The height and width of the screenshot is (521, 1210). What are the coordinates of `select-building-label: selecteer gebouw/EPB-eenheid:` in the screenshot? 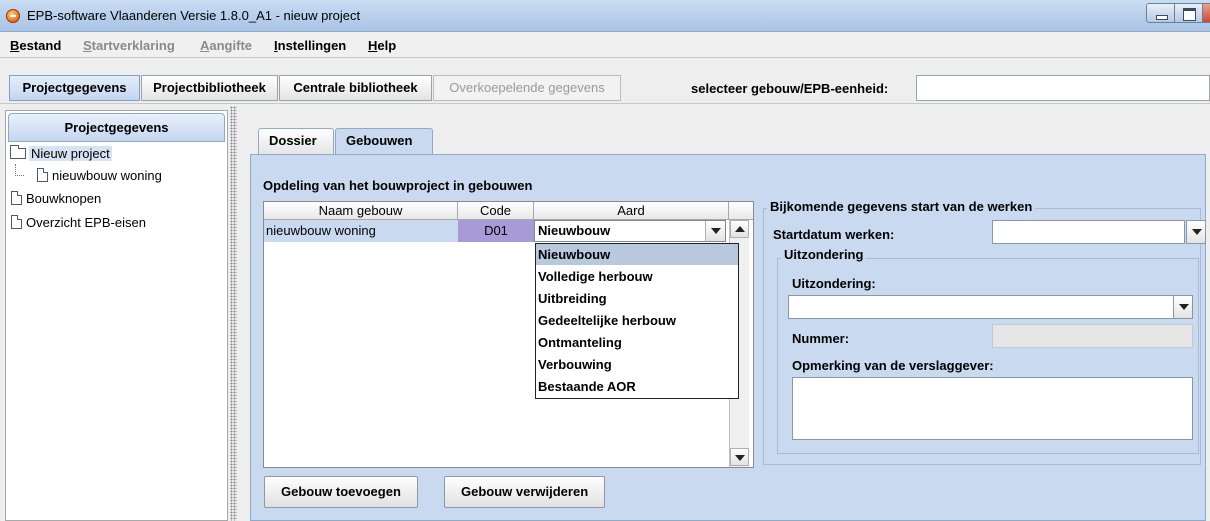 It's located at (790, 88).